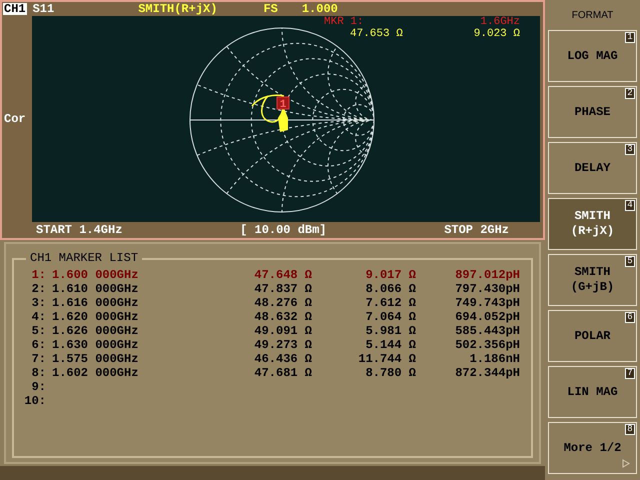 Image resolution: width=640 pixels, height=480 pixels. I want to click on marker-frequency-cell-text: 1.600 000GHz, so click(96, 275).